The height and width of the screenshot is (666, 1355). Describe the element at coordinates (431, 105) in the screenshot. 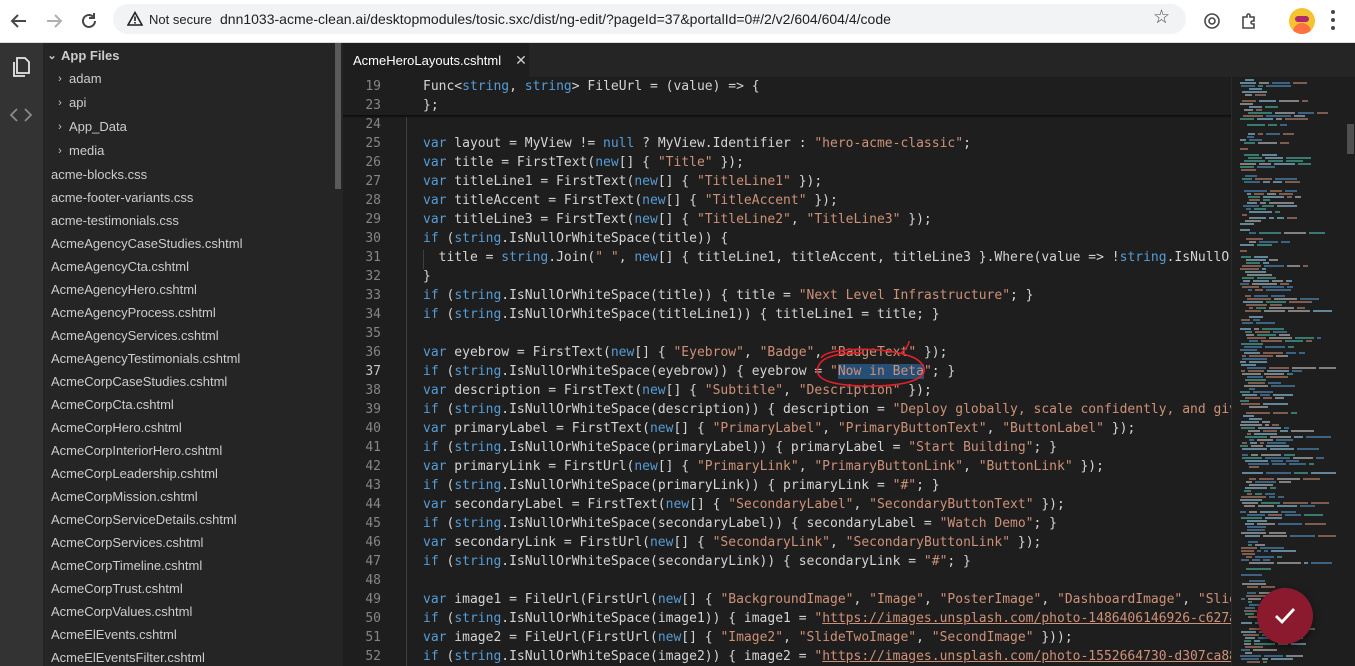

I see `code-line: };` at that location.